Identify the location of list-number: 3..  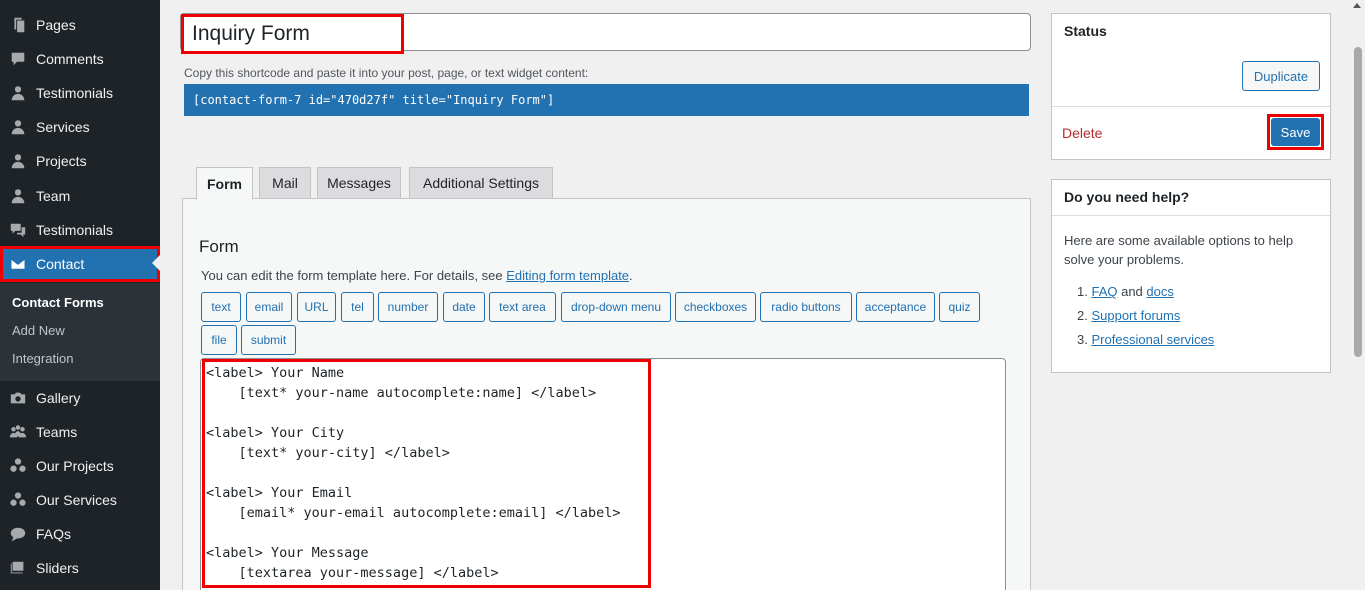
(1082, 339).